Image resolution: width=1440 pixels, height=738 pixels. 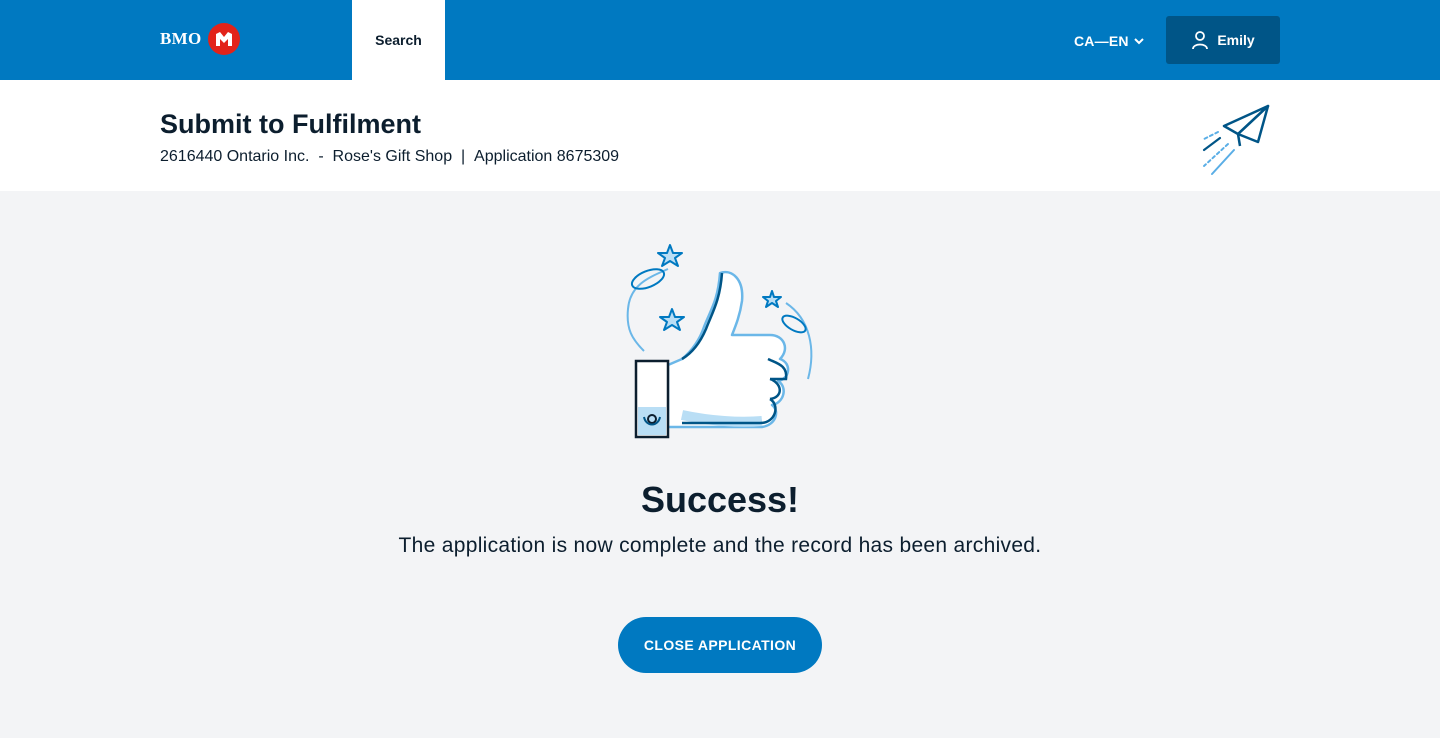 I want to click on bmo-roundel-icon, so click(x=223, y=39).